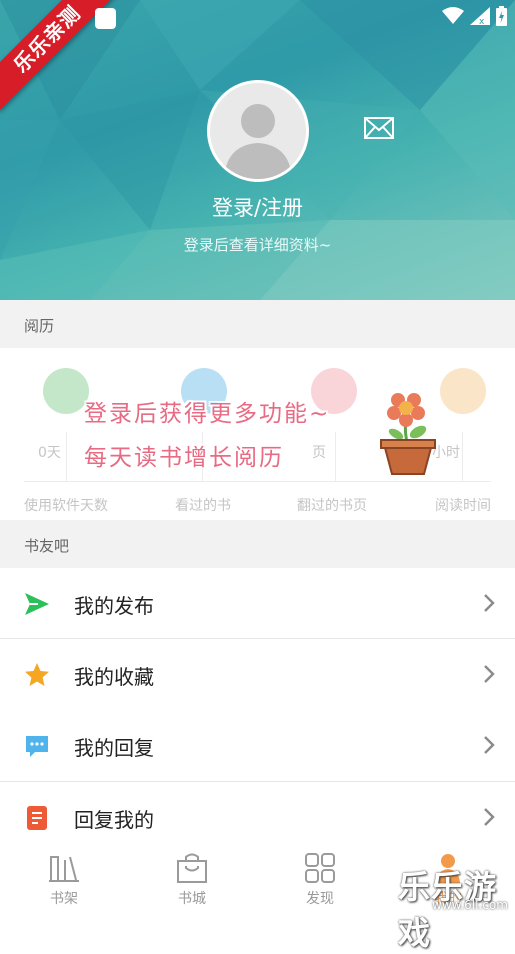  What do you see at coordinates (501, 16) in the screenshot?
I see `battery-charging-icon` at bounding box center [501, 16].